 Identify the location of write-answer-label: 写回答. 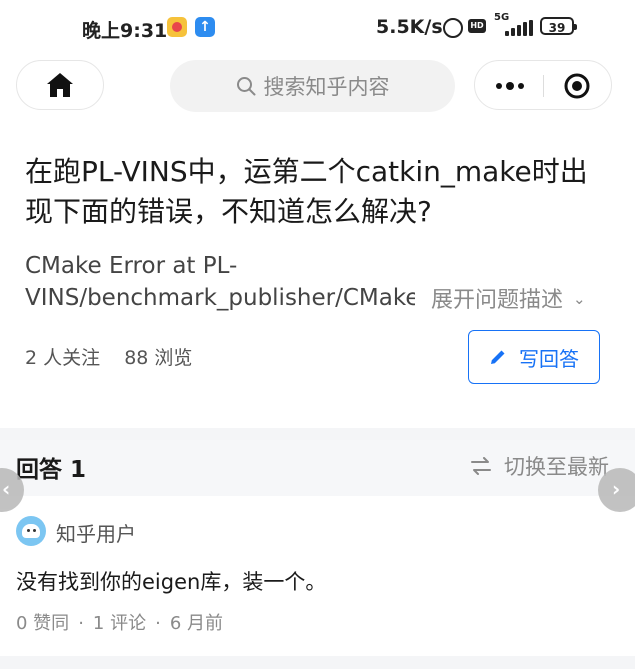
(549, 358).